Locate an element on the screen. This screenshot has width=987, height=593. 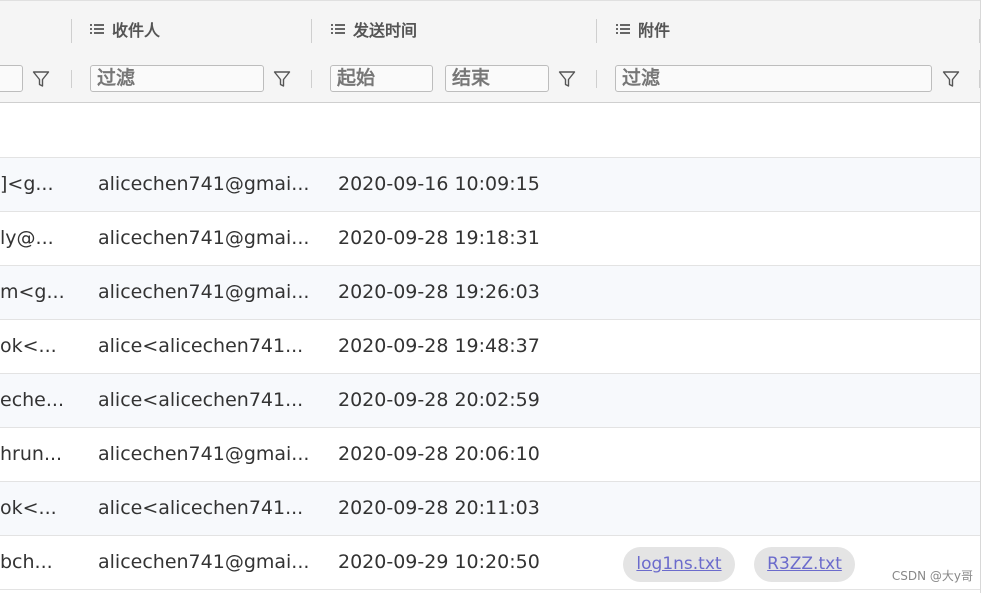
sent-time-cell: 2020-09-28 19:48:37 is located at coordinates (439, 346).